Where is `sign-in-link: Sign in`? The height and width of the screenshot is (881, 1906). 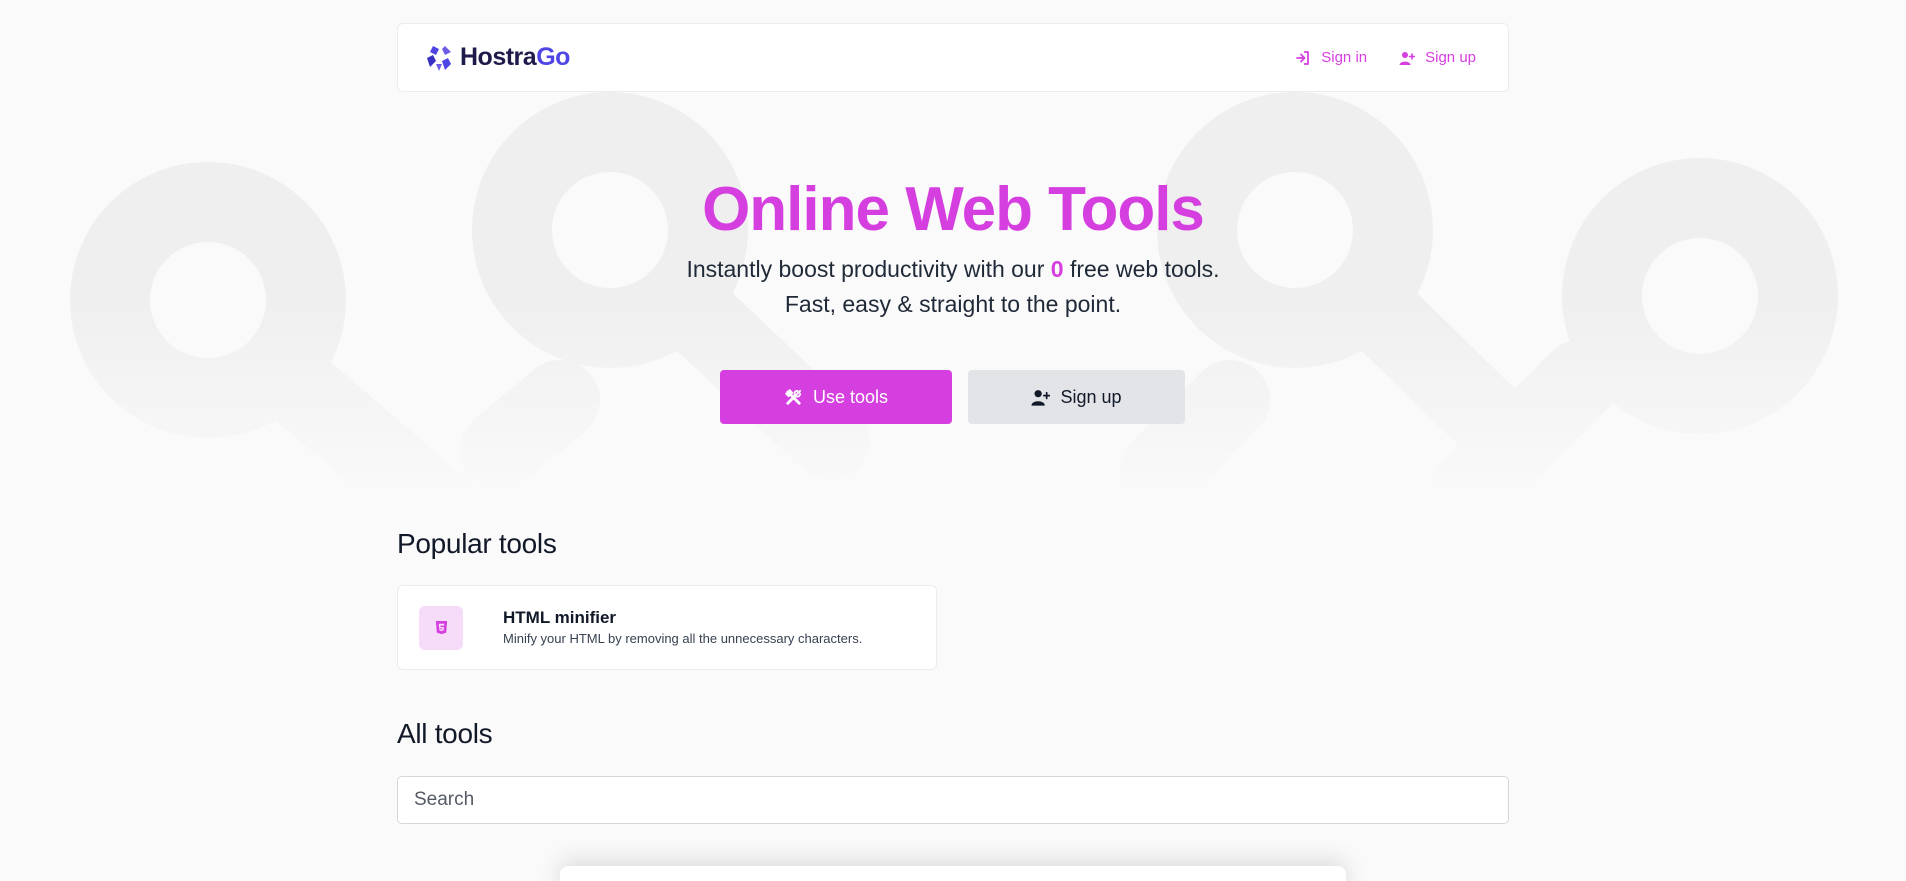 sign-in-link: Sign in is located at coordinates (1331, 57).